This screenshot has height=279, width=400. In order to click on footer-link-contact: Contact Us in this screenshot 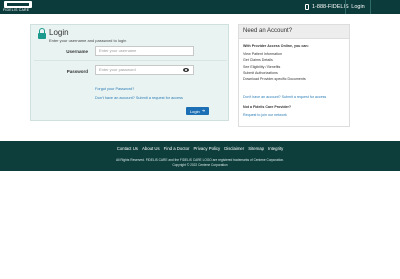, I will do `click(127, 148)`.